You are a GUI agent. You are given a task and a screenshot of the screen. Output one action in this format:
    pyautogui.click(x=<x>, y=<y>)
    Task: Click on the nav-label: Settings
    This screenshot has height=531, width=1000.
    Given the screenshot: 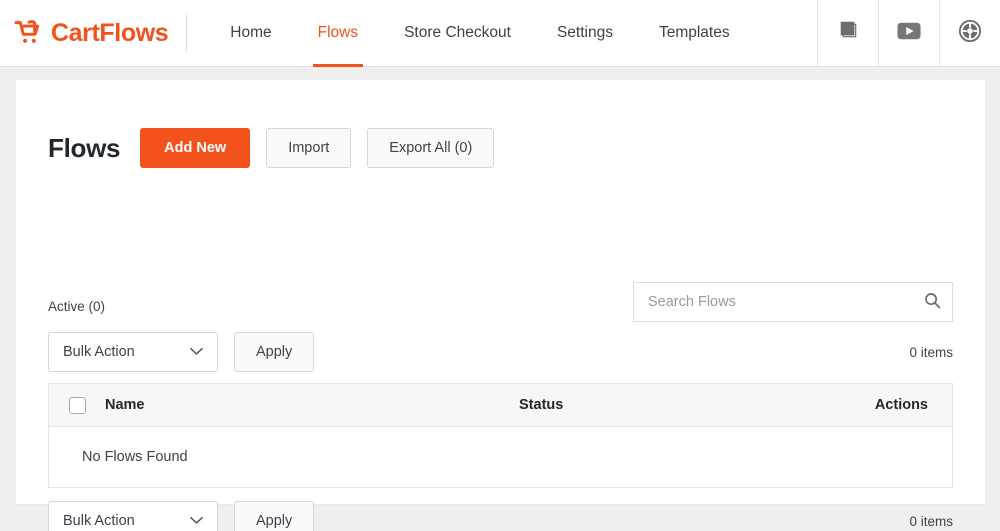 What is the action you would take?
    pyautogui.click(x=584, y=32)
    